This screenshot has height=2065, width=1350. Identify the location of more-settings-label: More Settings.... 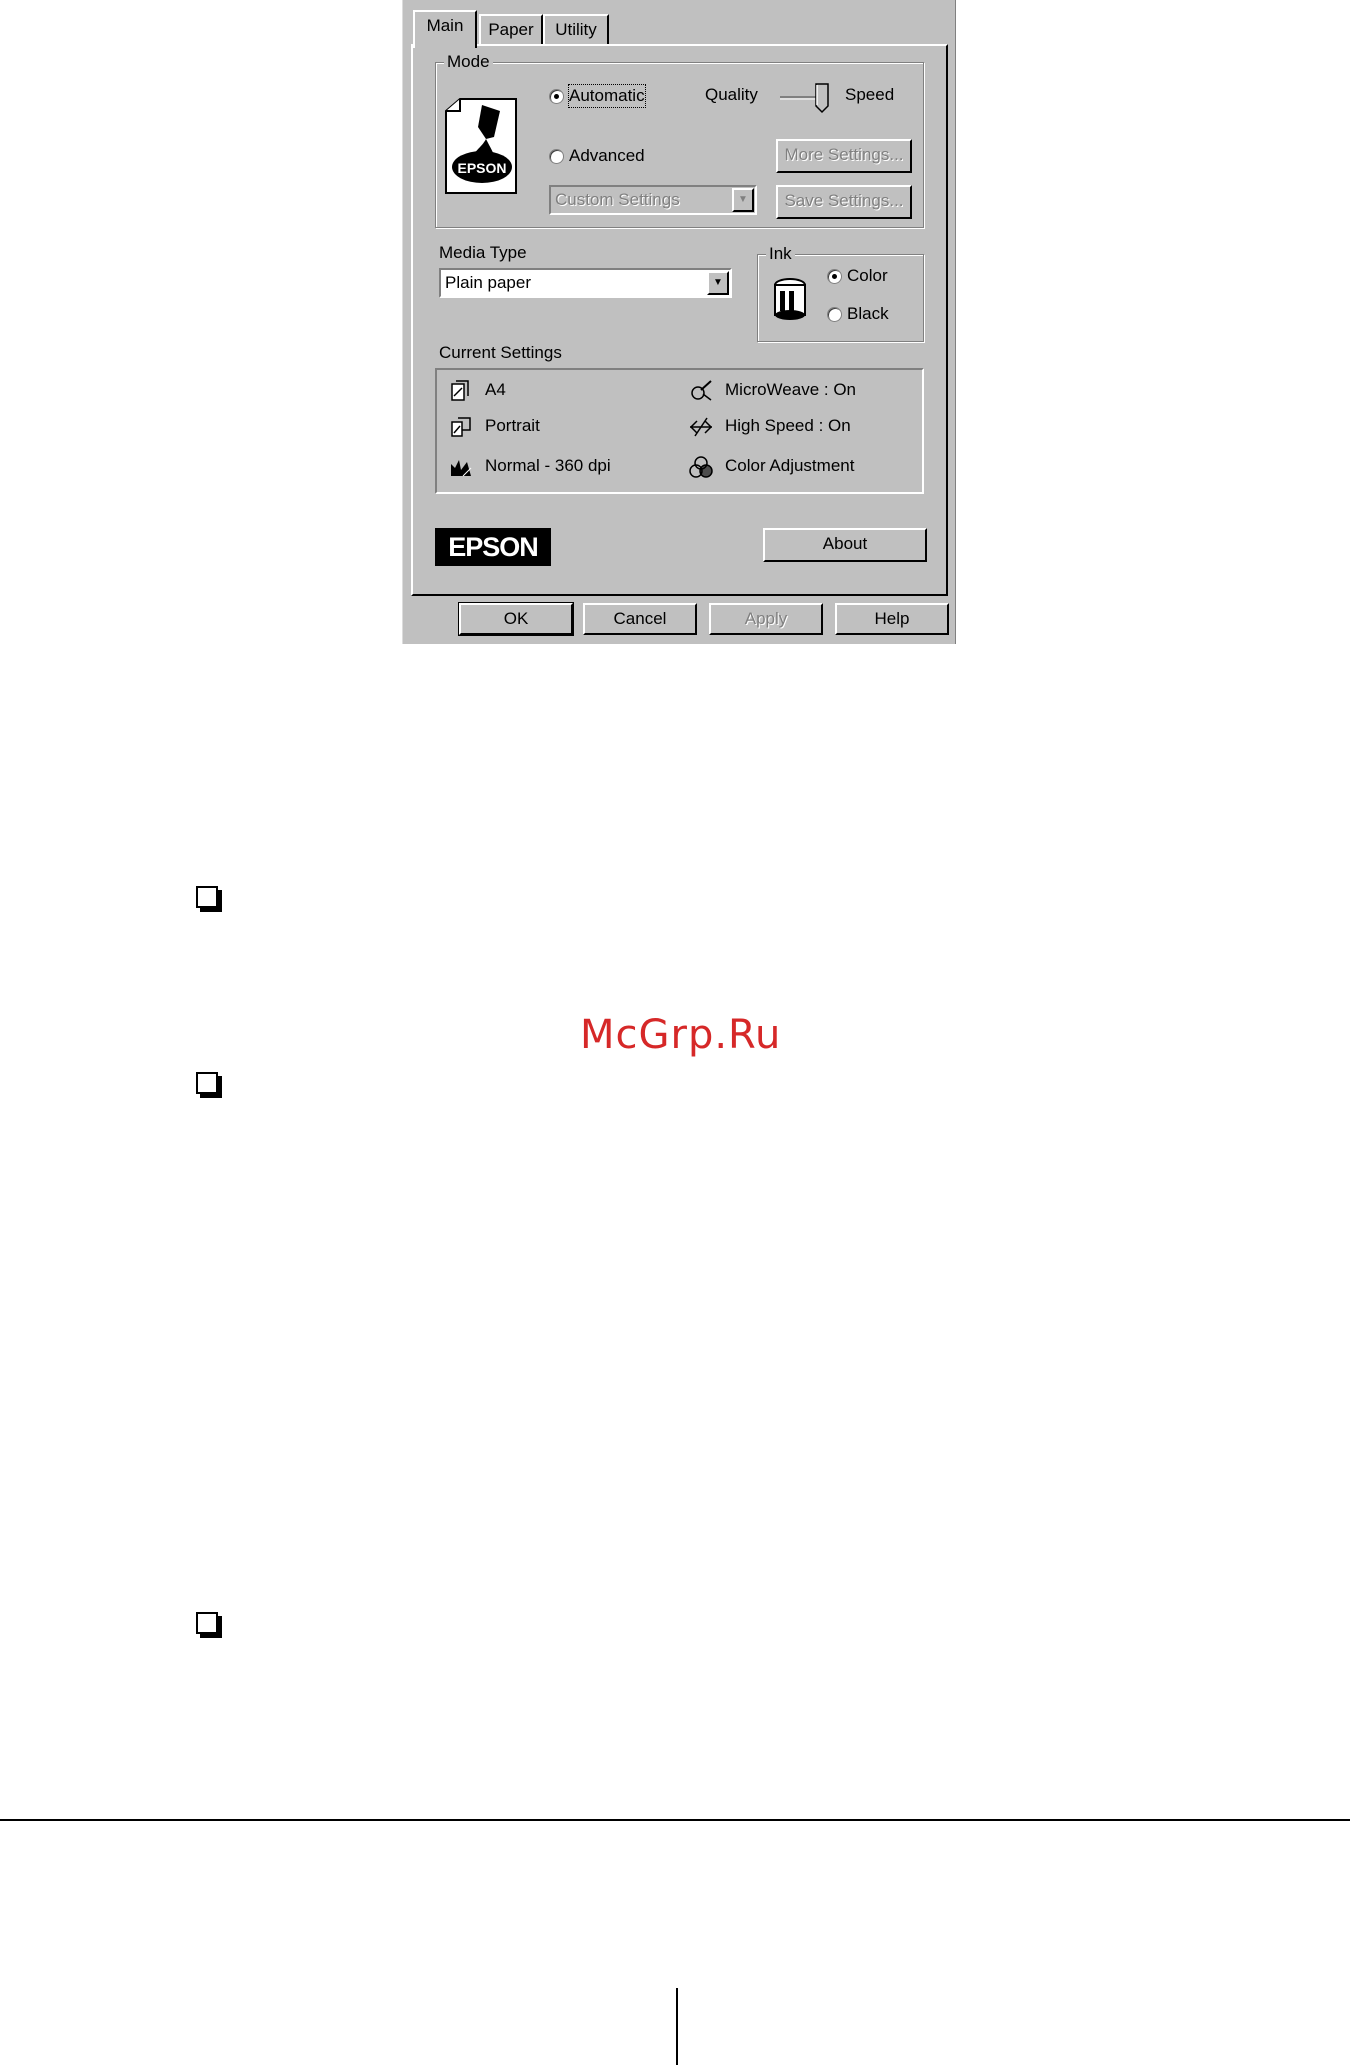
(844, 154).